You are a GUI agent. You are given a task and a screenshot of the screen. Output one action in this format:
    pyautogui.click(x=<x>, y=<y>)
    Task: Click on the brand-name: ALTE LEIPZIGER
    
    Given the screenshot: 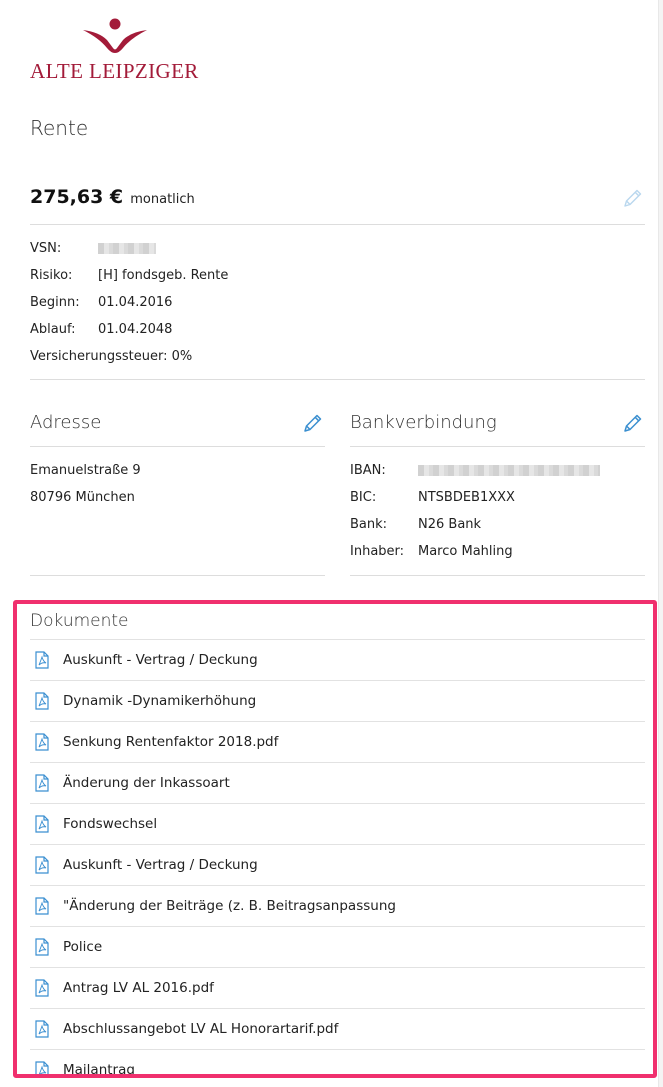 What is the action you would take?
    pyautogui.click(x=114, y=71)
    